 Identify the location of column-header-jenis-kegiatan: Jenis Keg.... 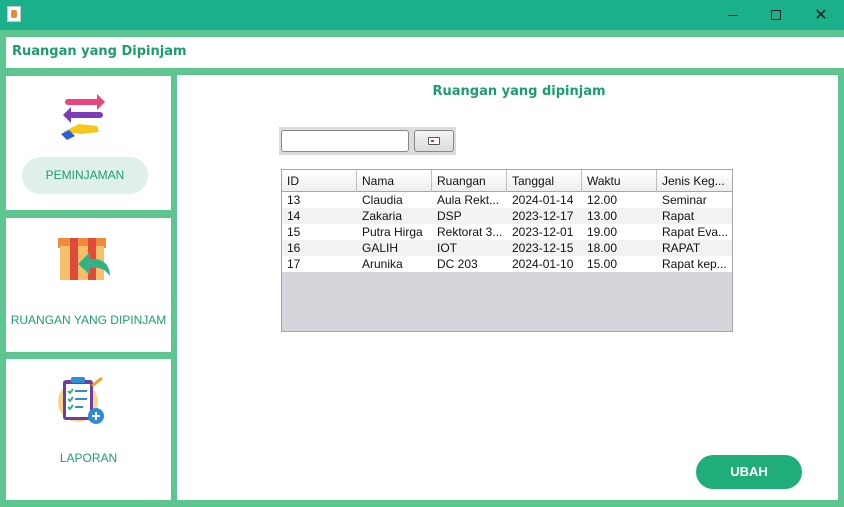
(694, 181).